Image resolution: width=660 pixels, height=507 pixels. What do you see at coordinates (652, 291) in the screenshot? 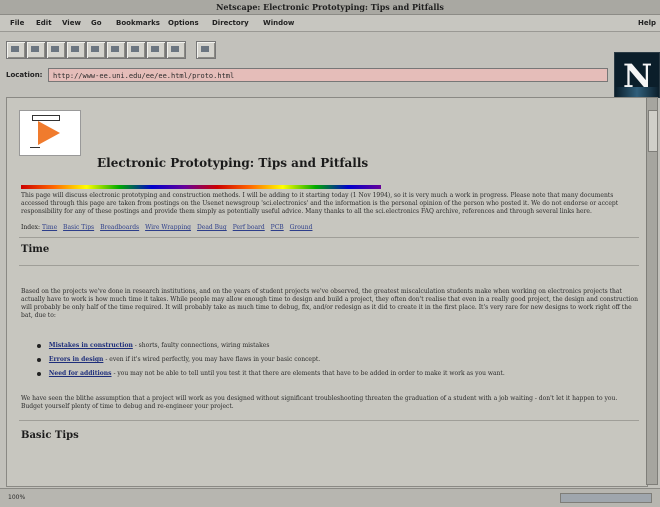
I see `vertical-scrollbar` at bounding box center [652, 291].